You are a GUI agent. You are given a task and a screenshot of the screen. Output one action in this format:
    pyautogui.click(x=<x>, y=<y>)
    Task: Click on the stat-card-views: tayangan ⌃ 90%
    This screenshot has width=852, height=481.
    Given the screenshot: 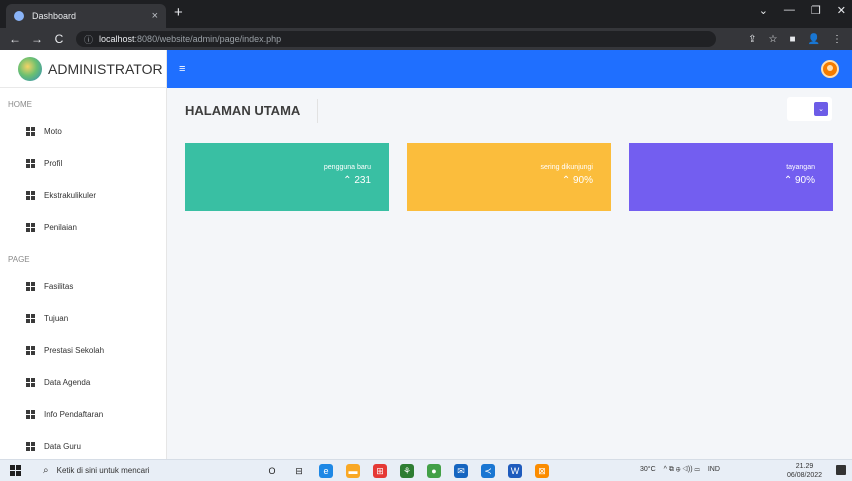 What is the action you would take?
    pyautogui.click(x=731, y=177)
    